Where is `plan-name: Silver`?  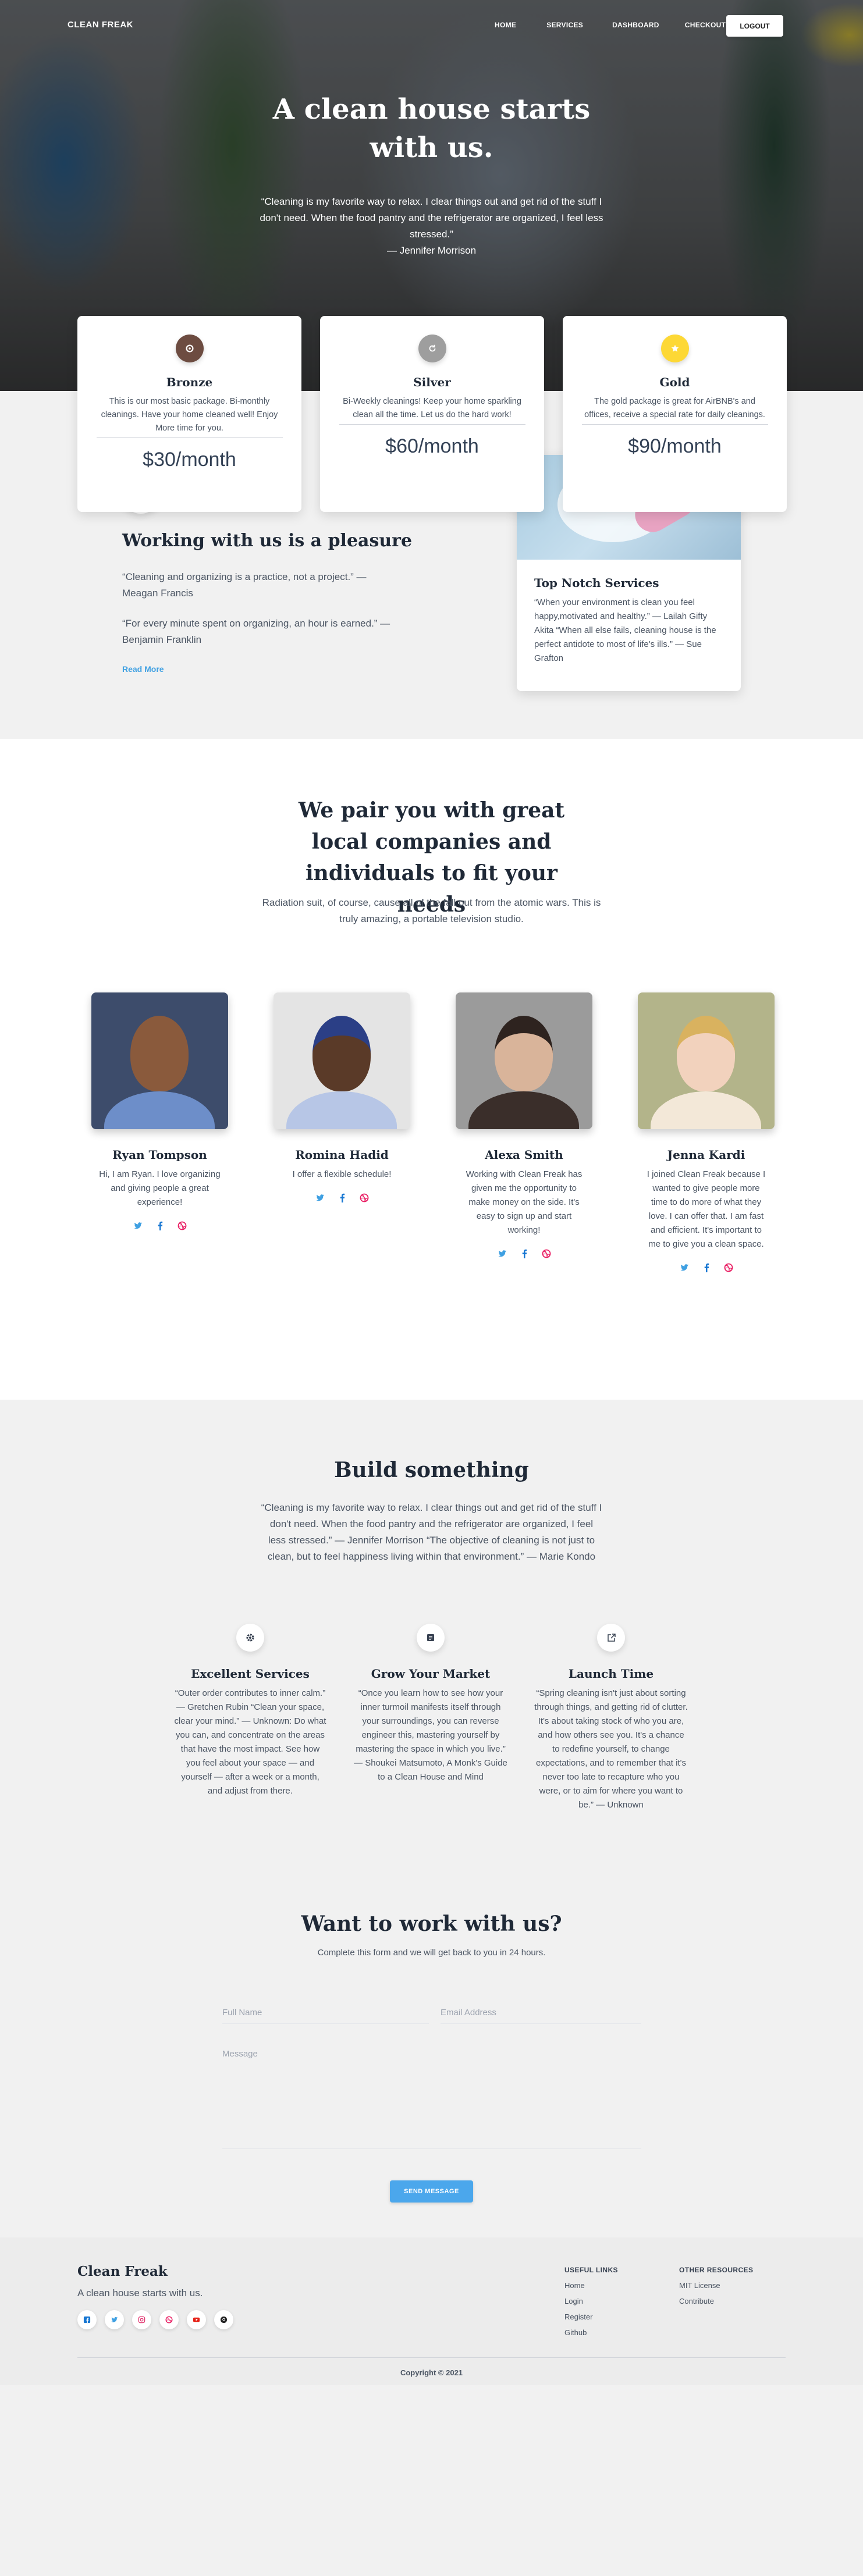 plan-name: Silver is located at coordinates (432, 382).